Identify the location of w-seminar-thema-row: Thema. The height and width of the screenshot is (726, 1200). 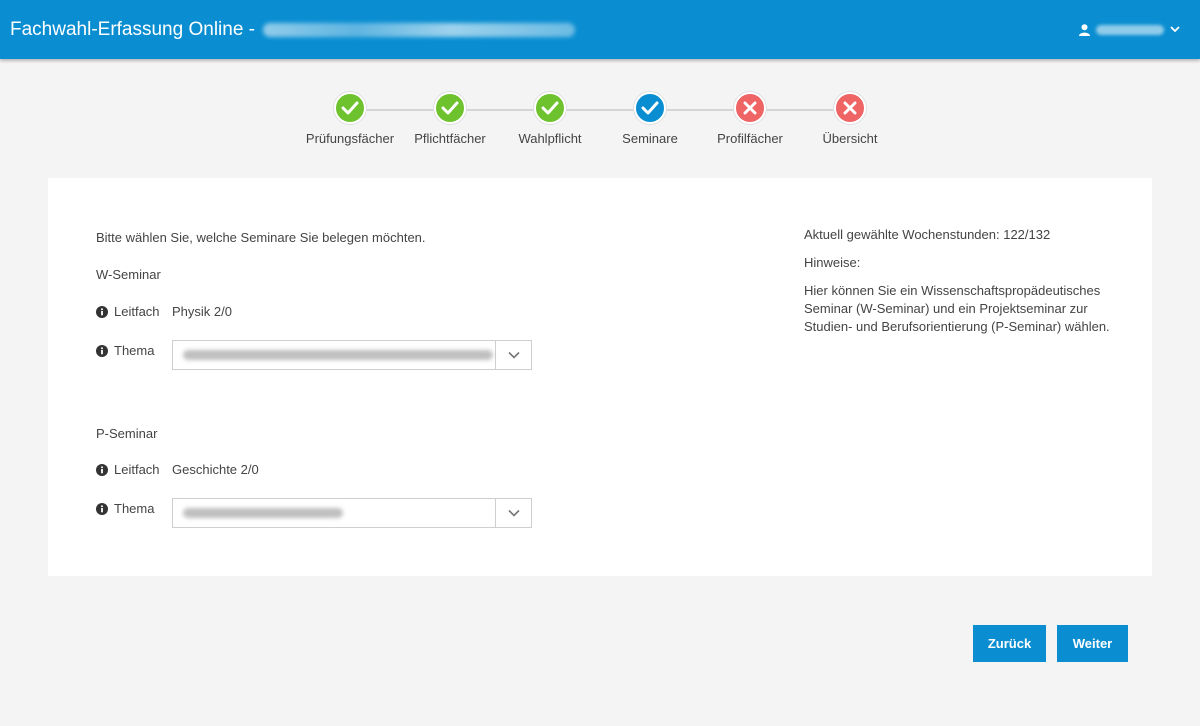
(134, 350).